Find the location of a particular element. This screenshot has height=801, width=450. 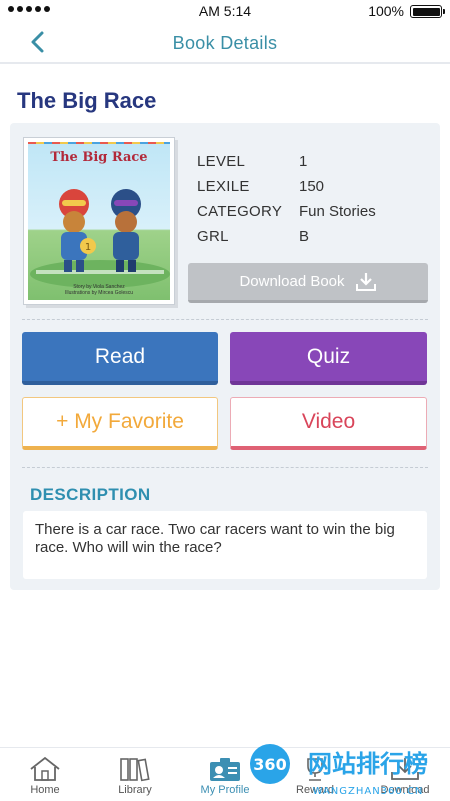

home-icon is located at coordinates (45, 768).